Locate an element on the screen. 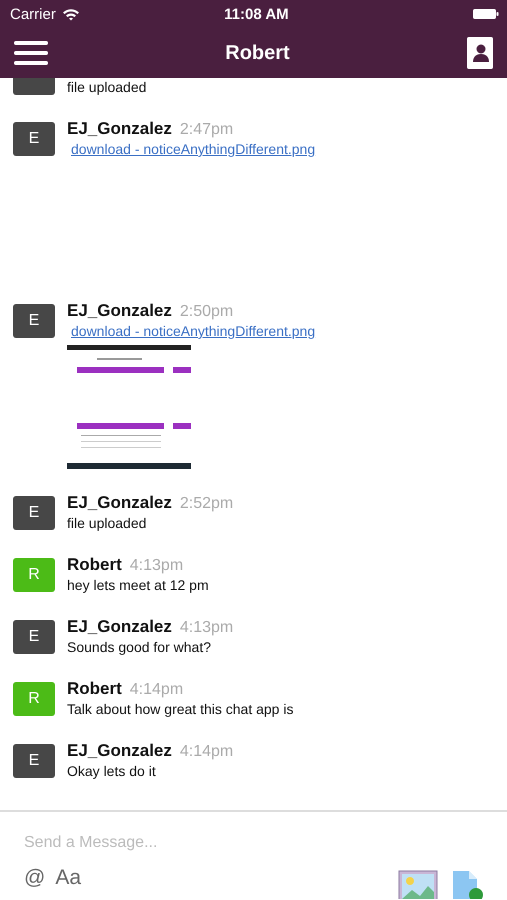 Image resolution: width=507 pixels, height=900 pixels. format-button: Aa is located at coordinates (68, 878).